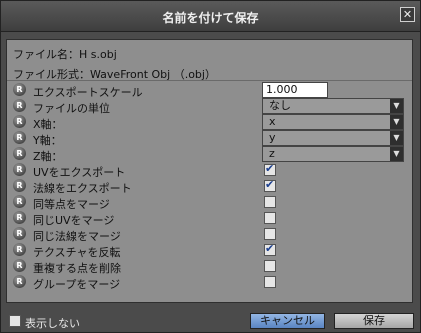  What do you see at coordinates (209, 80) in the screenshot?
I see `separator` at bounding box center [209, 80].